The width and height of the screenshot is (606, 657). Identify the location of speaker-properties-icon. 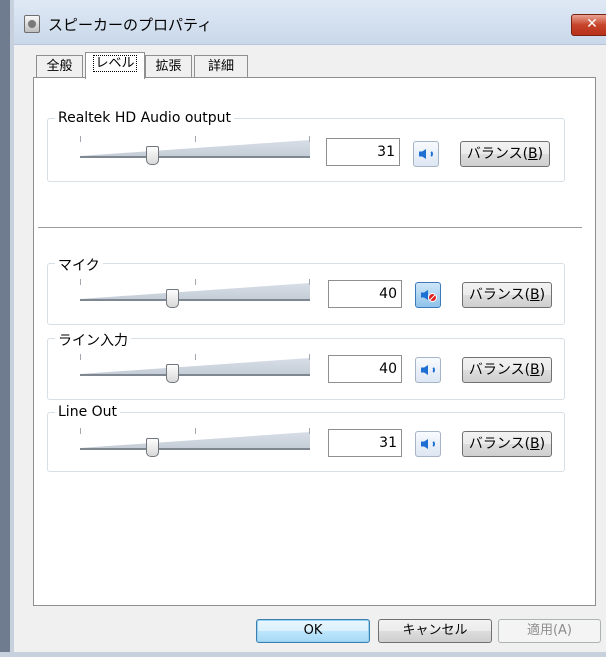
(32, 24).